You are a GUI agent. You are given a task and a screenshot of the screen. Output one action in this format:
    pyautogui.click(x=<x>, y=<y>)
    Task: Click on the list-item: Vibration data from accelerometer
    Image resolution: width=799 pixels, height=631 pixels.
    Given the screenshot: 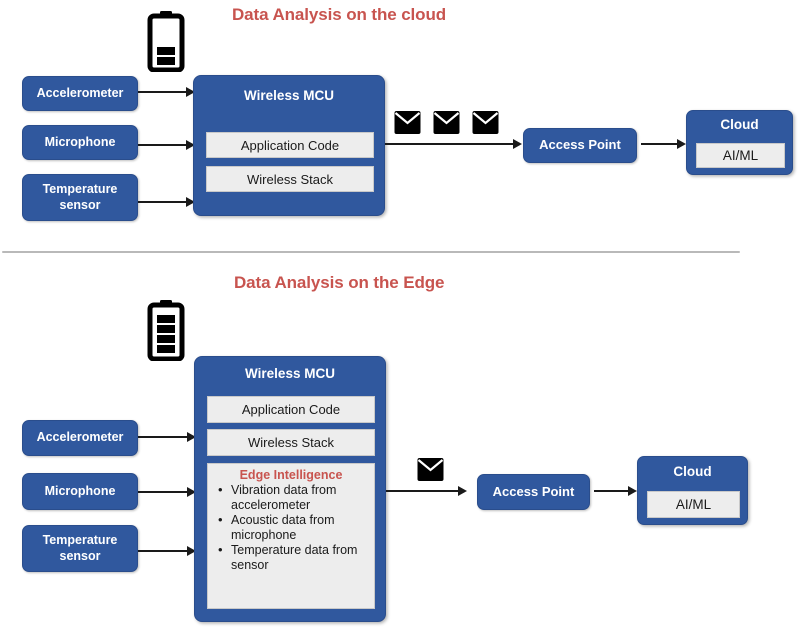 What is the action you would take?
    pyautogui.click(x=293, y=497)
    